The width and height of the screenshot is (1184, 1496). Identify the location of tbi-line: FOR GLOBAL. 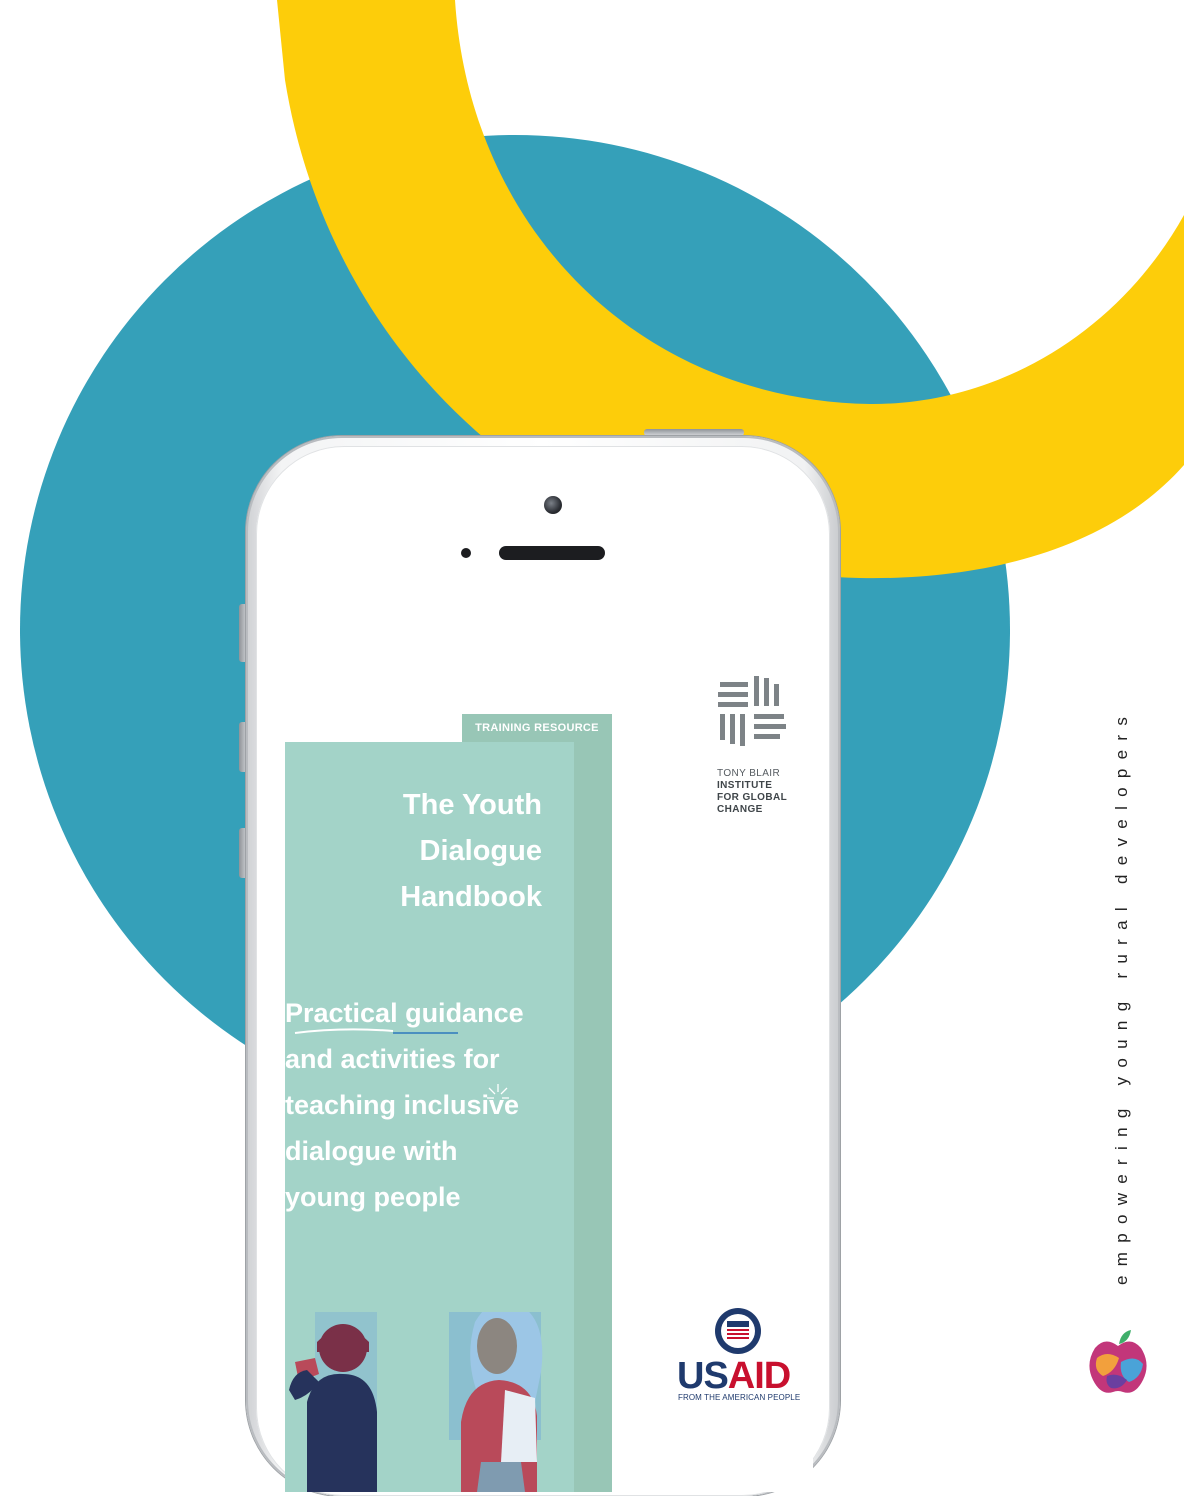
(752, 797).